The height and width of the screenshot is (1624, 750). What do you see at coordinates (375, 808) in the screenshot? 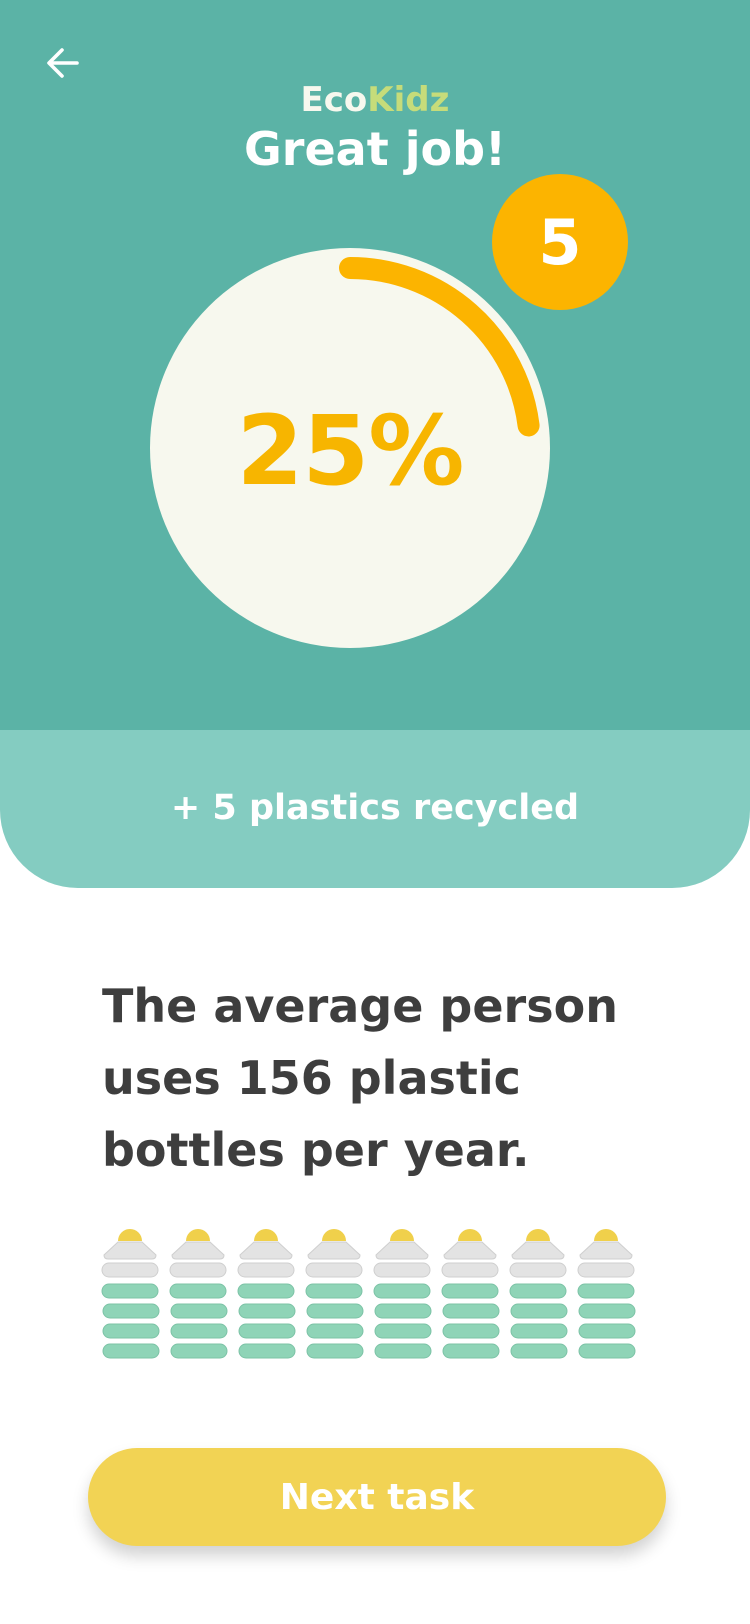
I see `recycled-count-text: + 5 plastics recycled` at bounding box center [375, 808].